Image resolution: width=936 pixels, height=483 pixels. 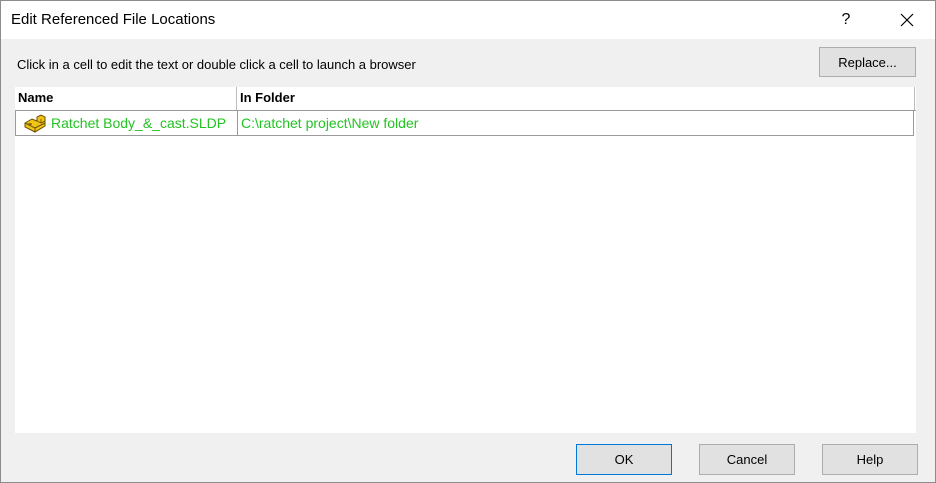 What do you see at coordinates (267, 97) in the screenshot?
I see `column-header-in-folder: In Folder` at bounding box center [267, 97].